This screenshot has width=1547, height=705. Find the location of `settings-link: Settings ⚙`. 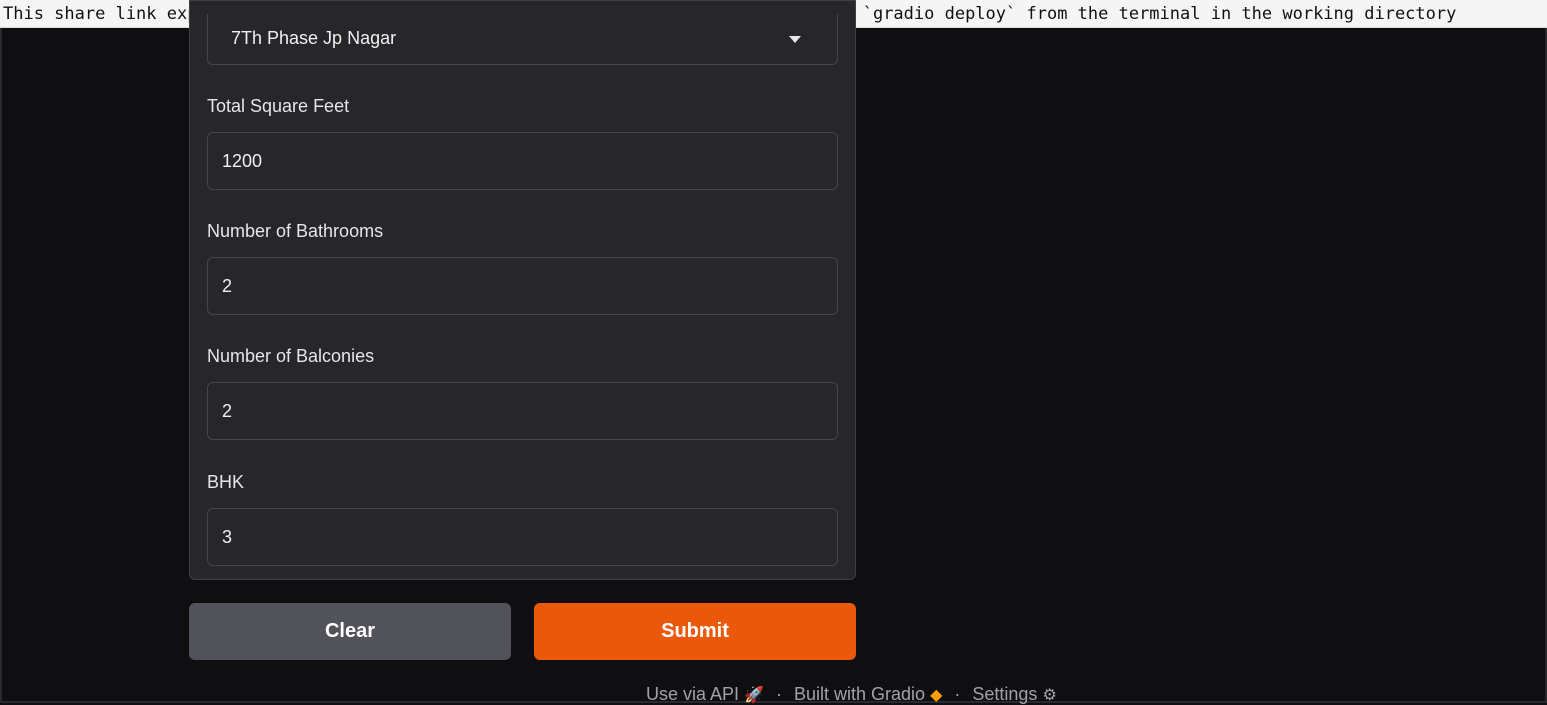

settings-link: Settings ⚙ is located at coordinates (1014, 694).